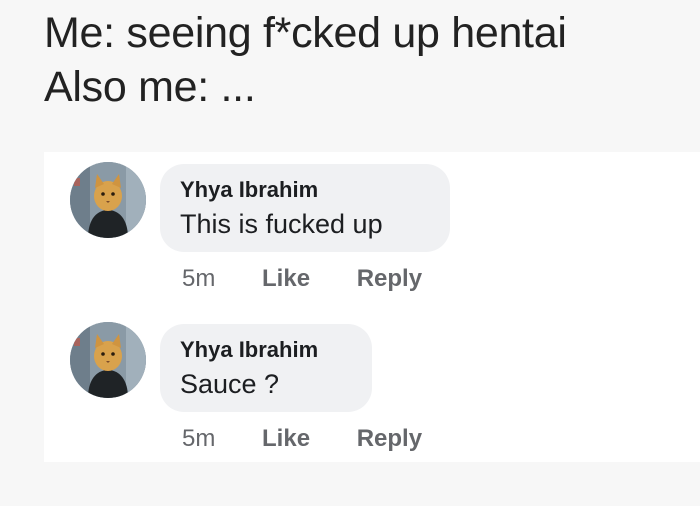 The height and width of the screenshot is (506, 700). Describe the element at coordinates (305, 33) in the screenshot. I see `caption-line-1: Me: seeing f*cked up hentai` at that location.